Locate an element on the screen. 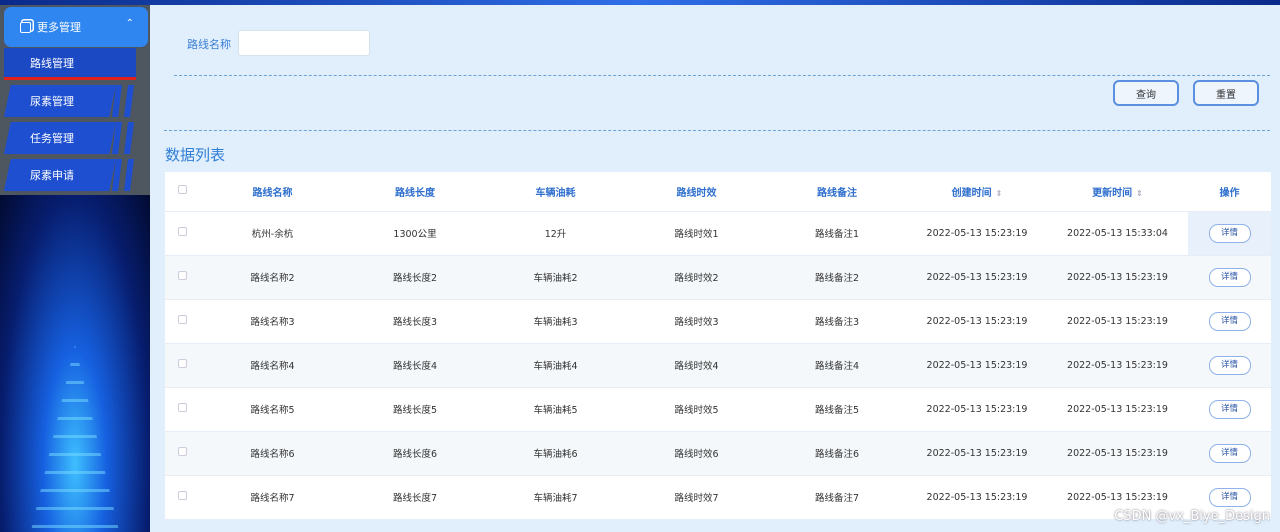 This screenshot has width=1280, height=532. route-name-input is located at coordinates (304, 43).